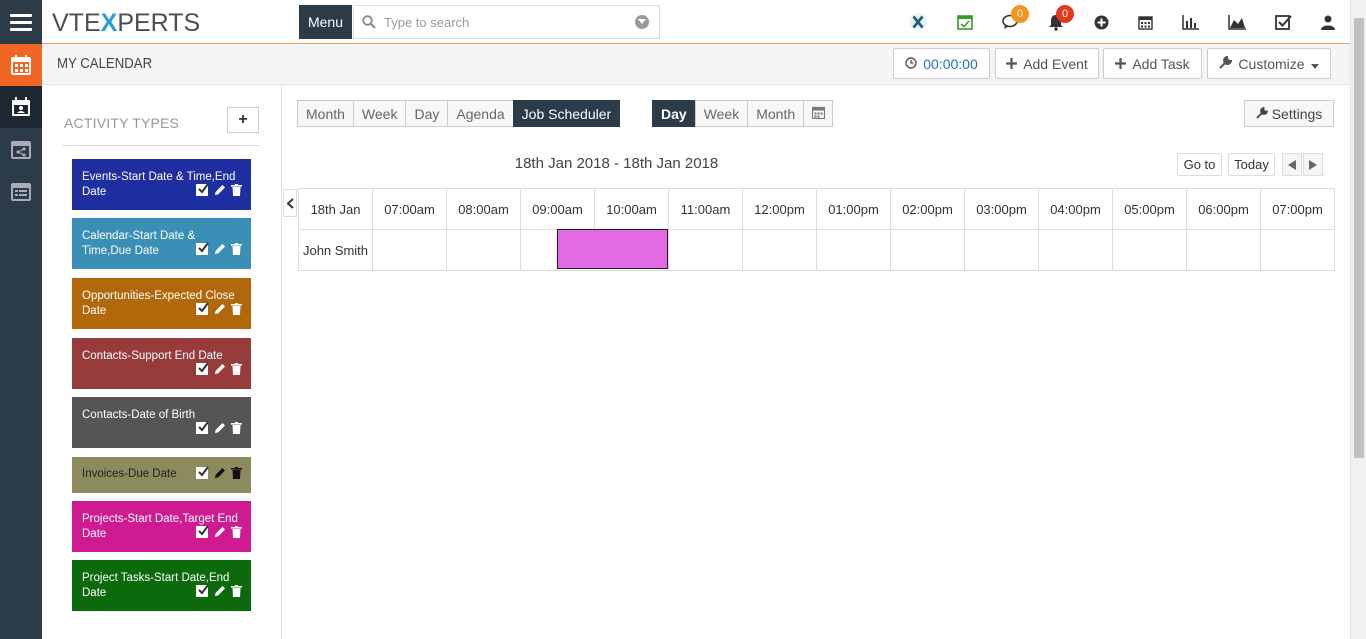 This screenshot has width=1366, height=639. Describe the element at coordinates (705, 209) in the screenshot. I see `time-slot-header: 11:00am` at that location.